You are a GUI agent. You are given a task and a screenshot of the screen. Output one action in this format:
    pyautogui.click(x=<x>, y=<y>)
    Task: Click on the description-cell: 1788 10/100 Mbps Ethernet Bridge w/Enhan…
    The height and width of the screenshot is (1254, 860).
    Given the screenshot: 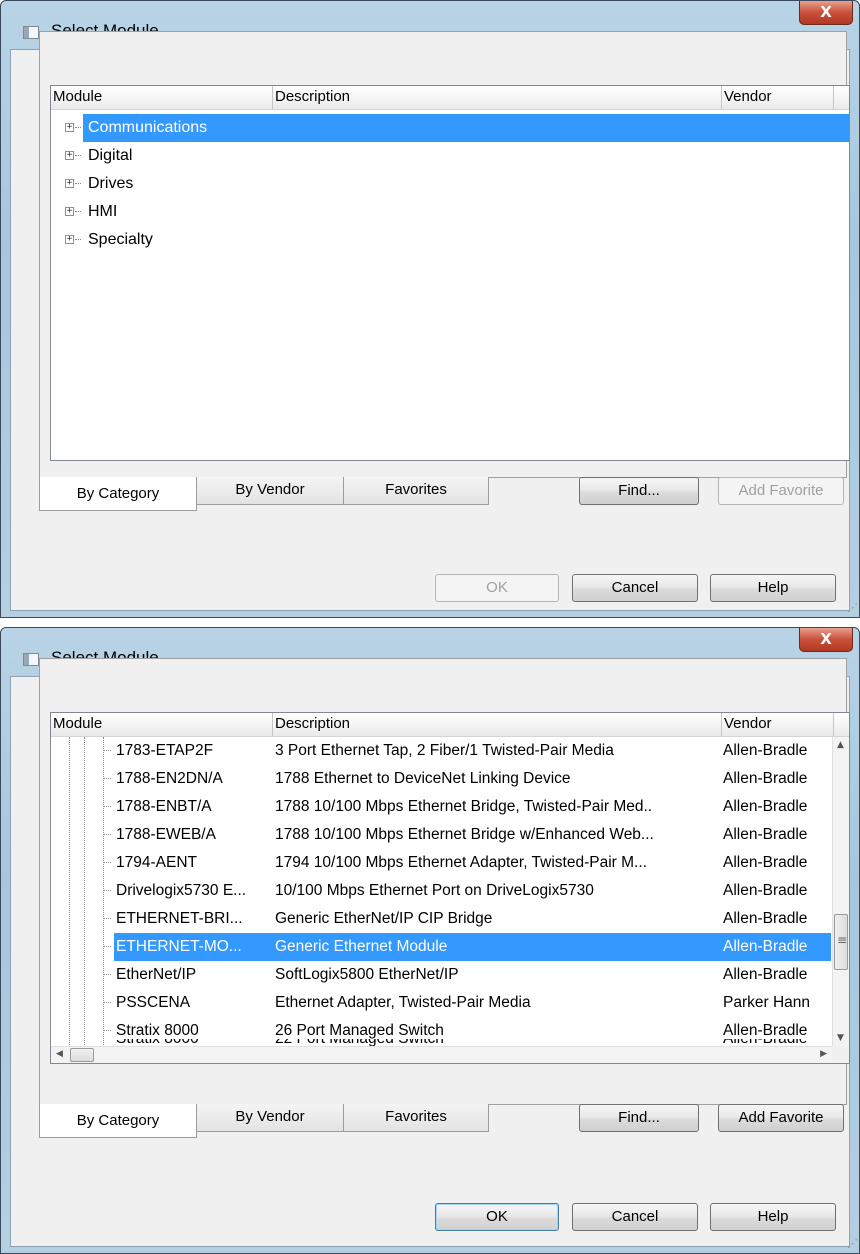 What is the action you would take?
    pyautogui.click(x=464, y=834)
    